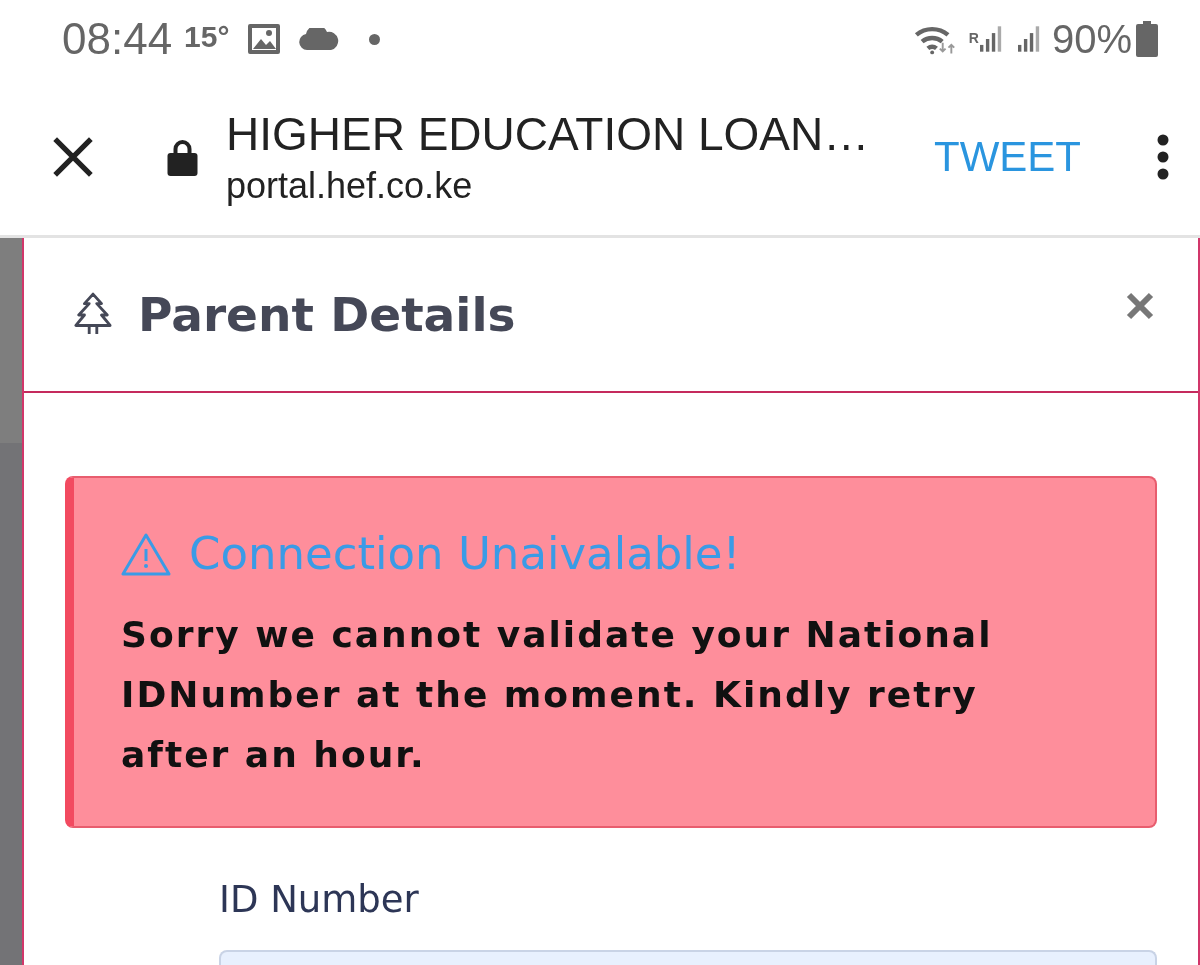  I want to click on field-label: ID Number, so click(319, 900).